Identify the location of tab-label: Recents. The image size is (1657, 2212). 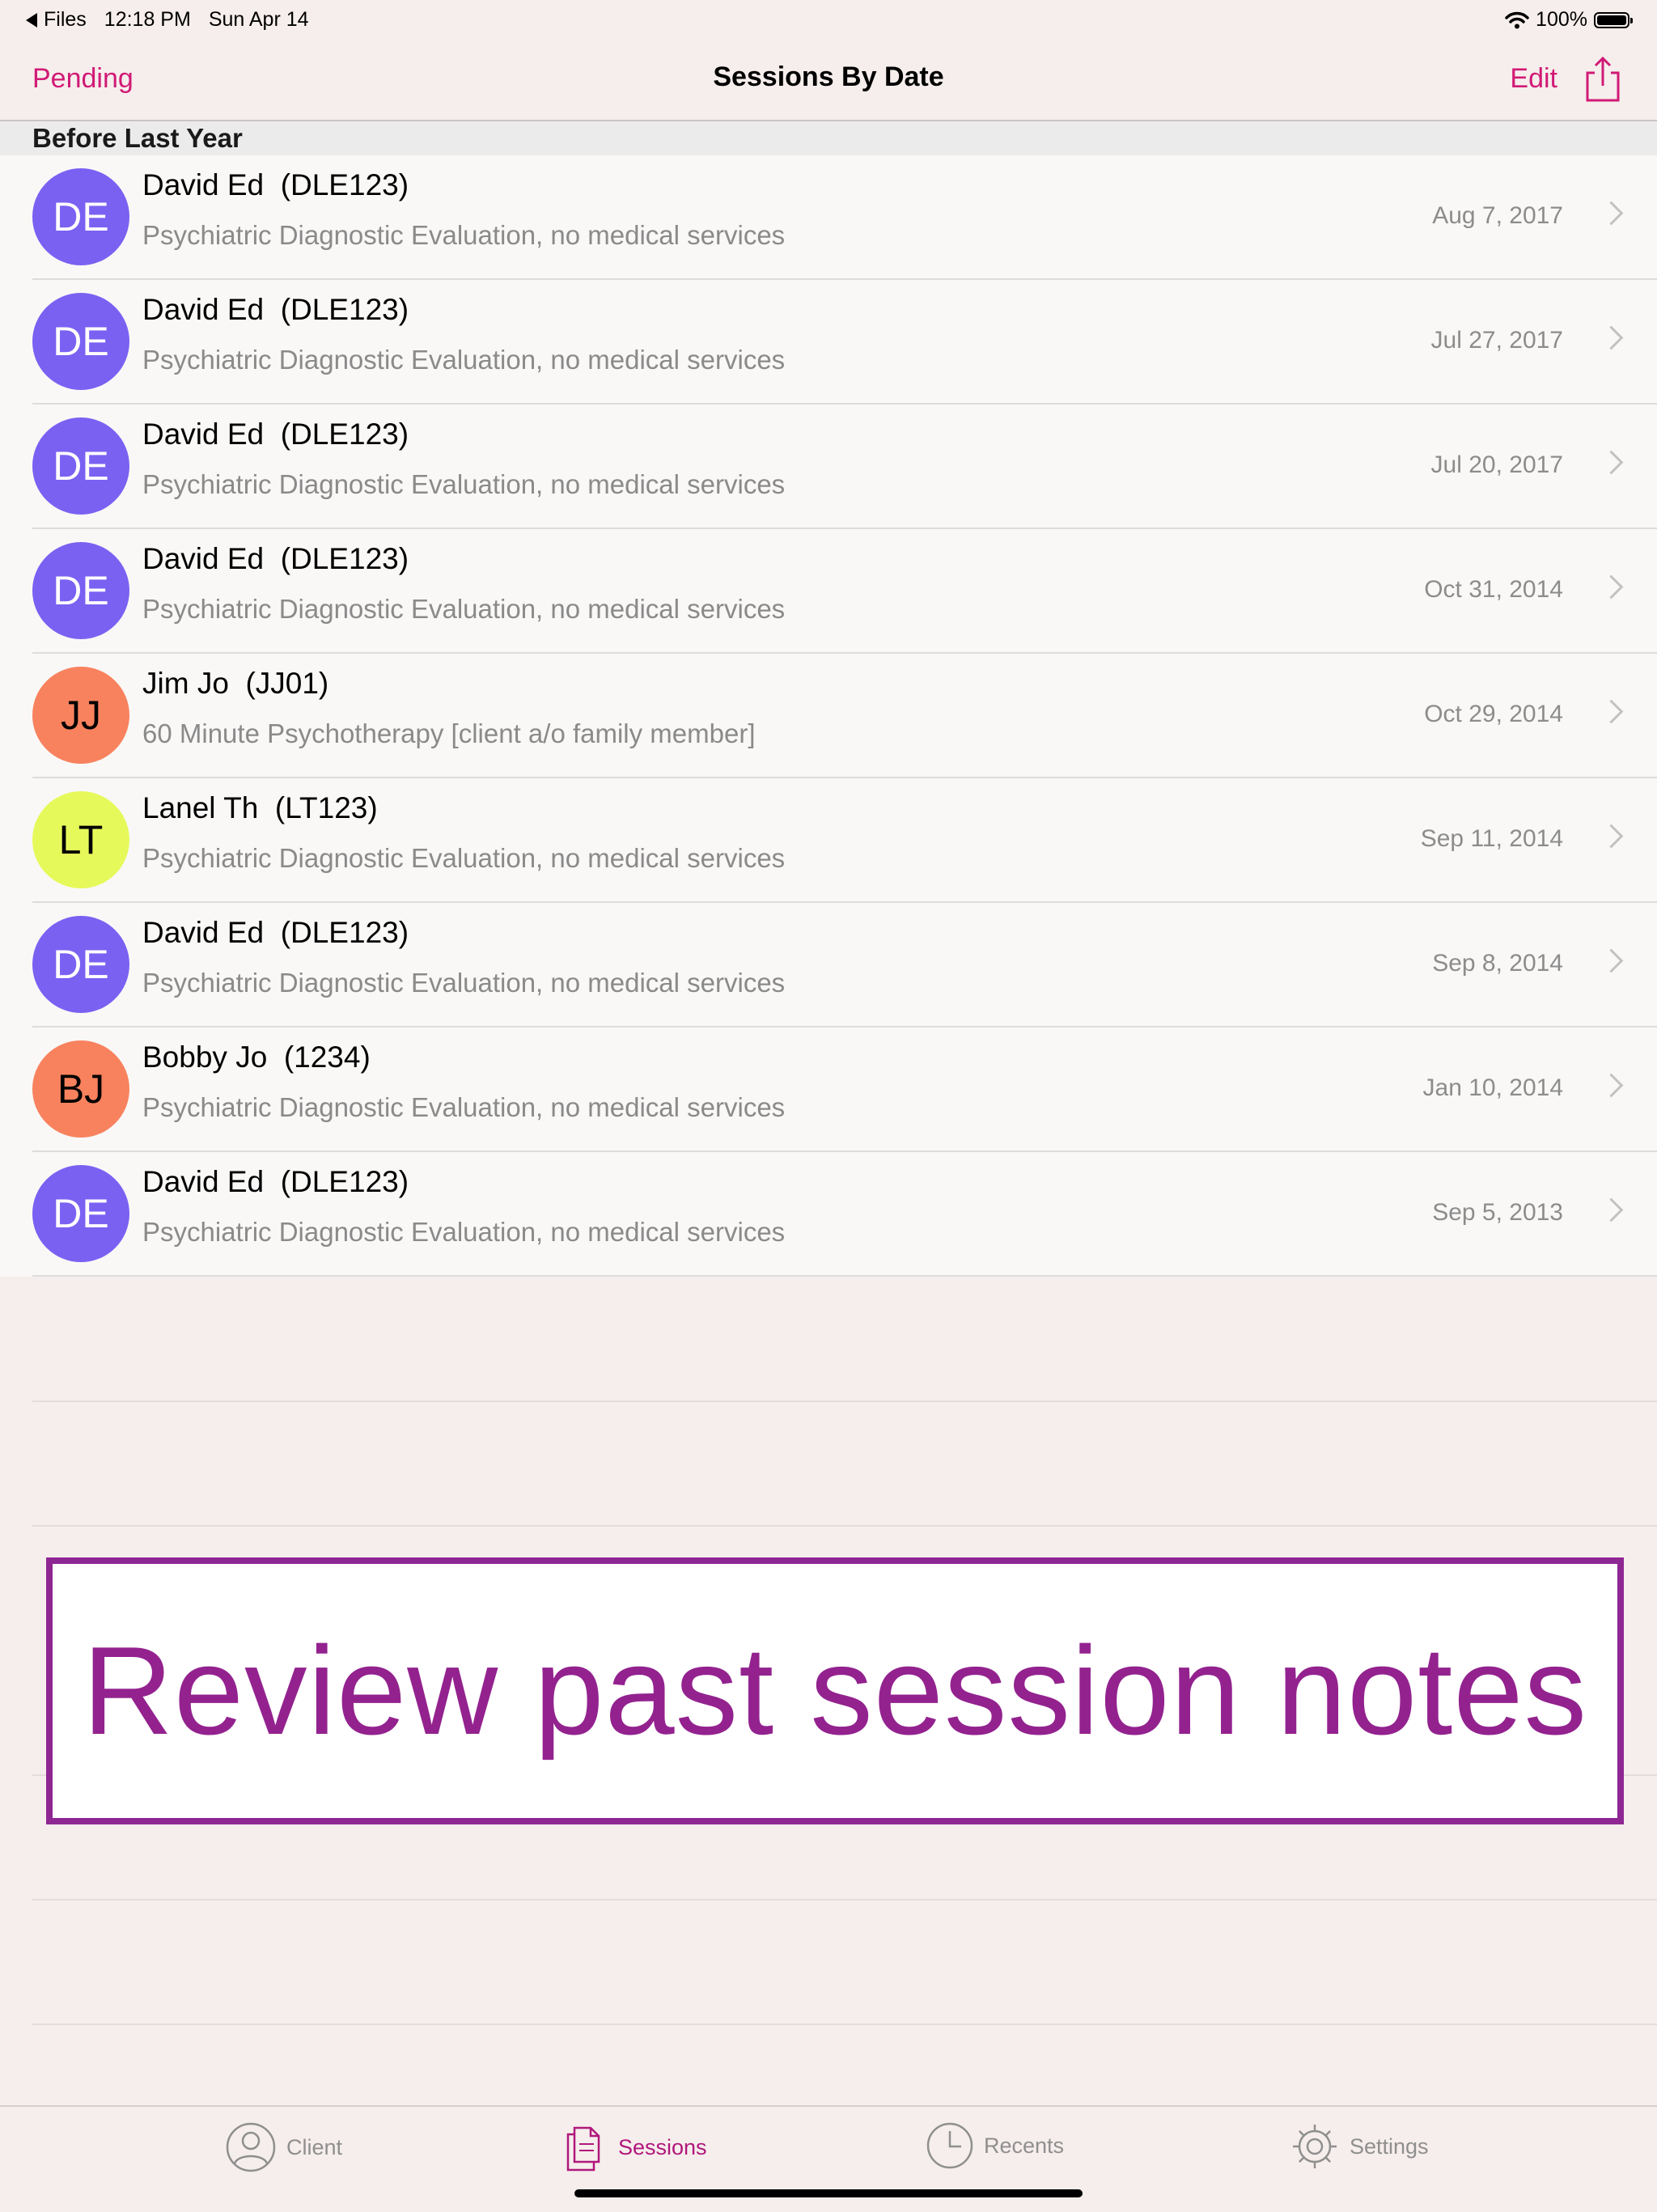
(1024, 2145).